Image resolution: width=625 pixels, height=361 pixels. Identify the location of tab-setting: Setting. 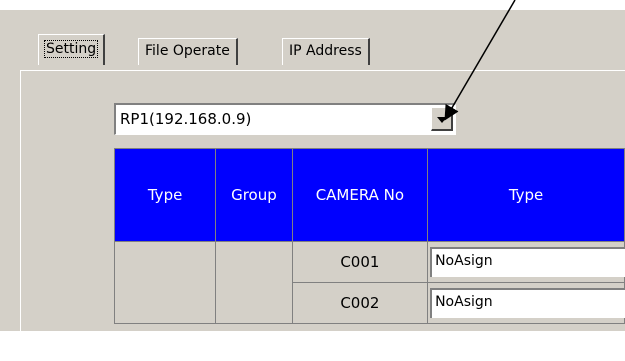
(72, 49).